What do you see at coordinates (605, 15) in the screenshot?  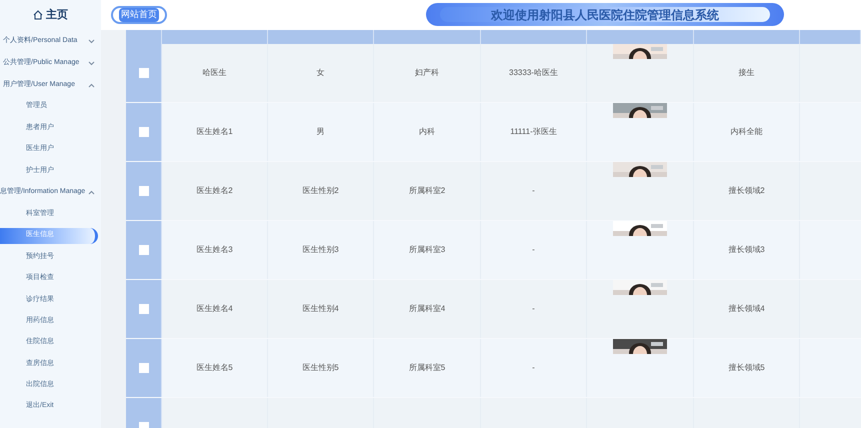 I see `system-title: 欢迎使用射阳县人民医院住院管理信息系统` at bounding box center [605, 15].